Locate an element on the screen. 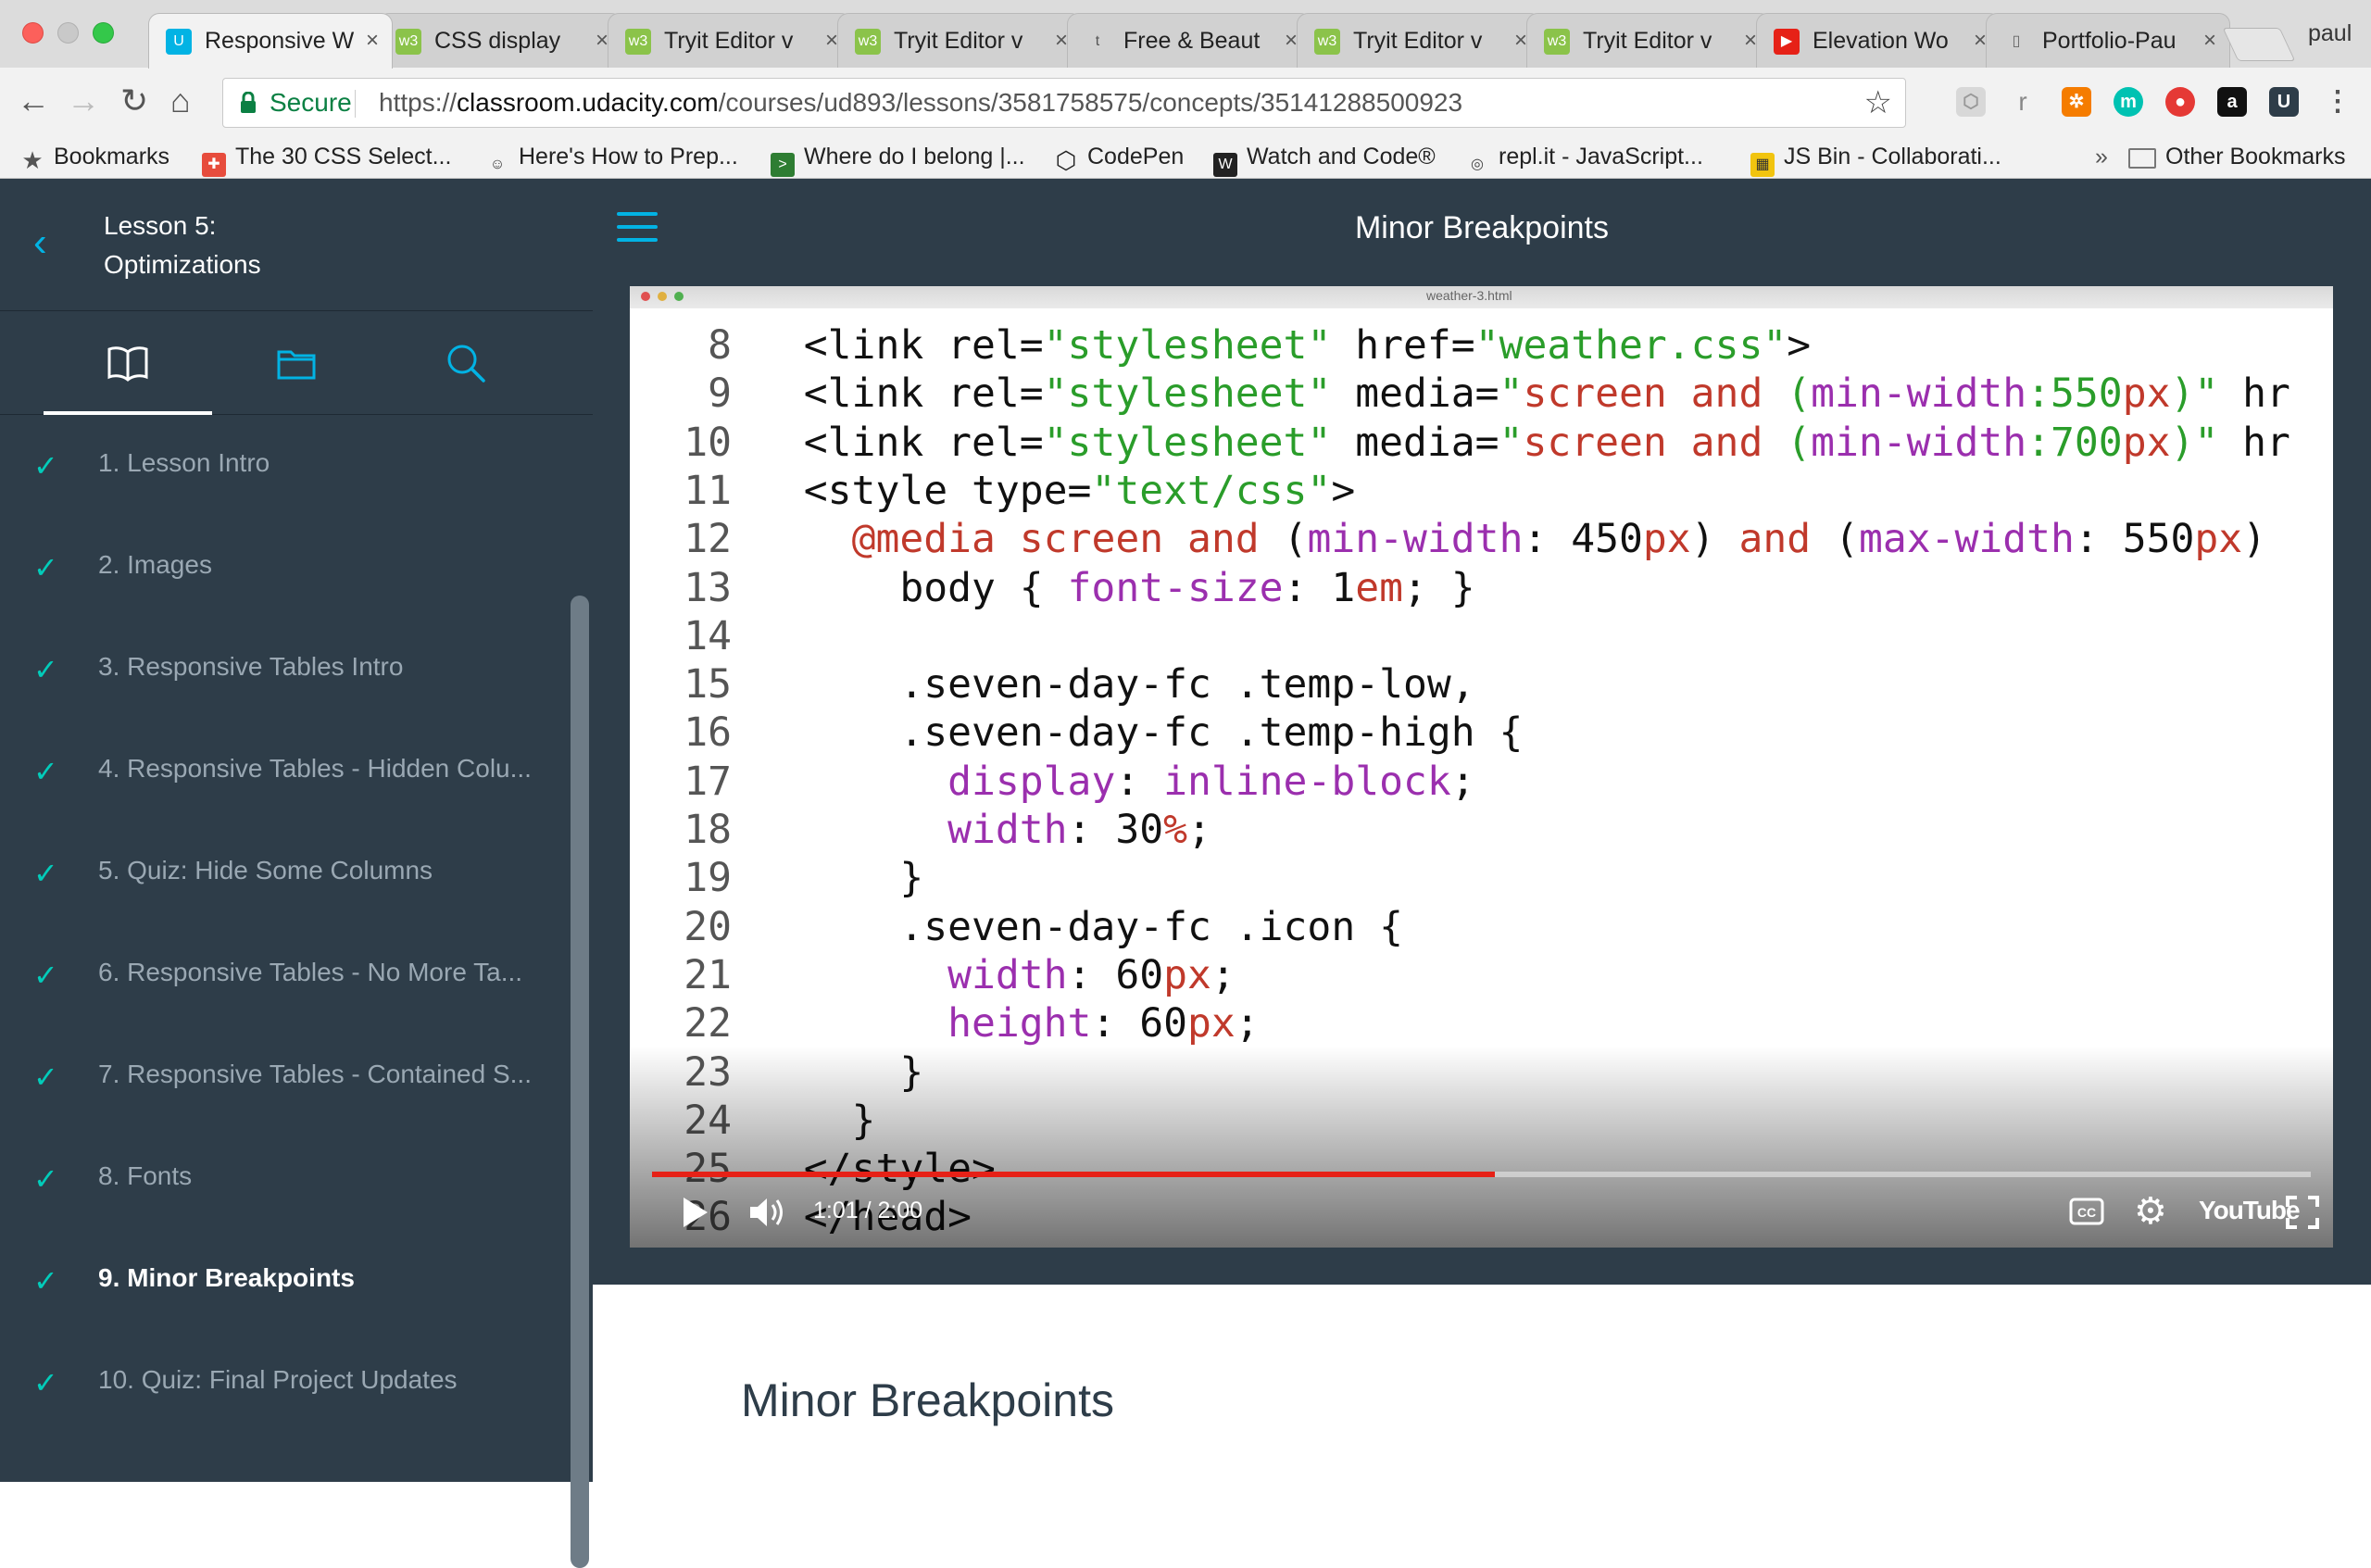  youtube-icon: ▶ is located at coordinates (1787, 42).